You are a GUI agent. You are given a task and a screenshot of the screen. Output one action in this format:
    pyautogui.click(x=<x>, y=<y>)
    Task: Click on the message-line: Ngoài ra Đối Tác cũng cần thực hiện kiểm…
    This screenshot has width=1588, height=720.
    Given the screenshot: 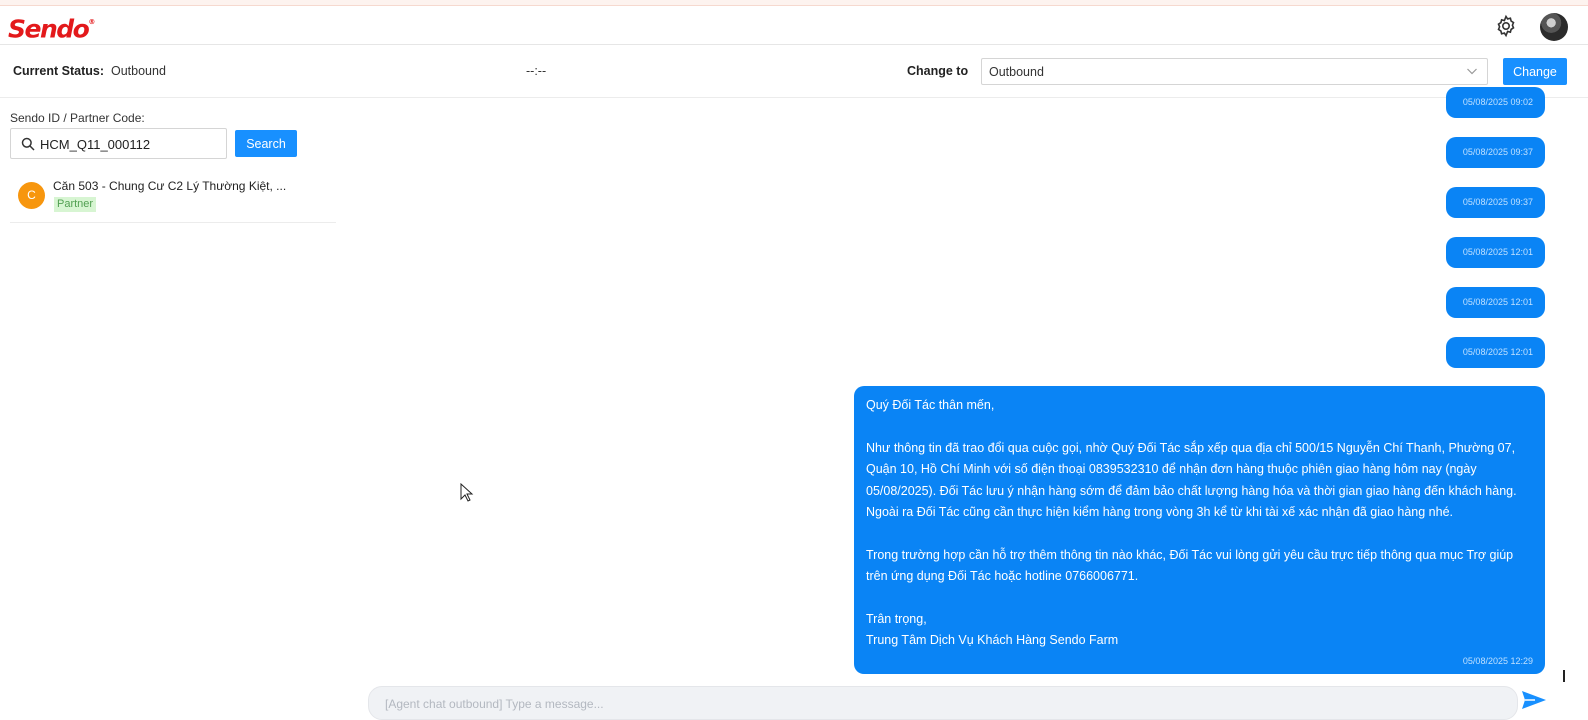 What is the action you would take?
    pyautogui.click(x=1160, y=512)
    